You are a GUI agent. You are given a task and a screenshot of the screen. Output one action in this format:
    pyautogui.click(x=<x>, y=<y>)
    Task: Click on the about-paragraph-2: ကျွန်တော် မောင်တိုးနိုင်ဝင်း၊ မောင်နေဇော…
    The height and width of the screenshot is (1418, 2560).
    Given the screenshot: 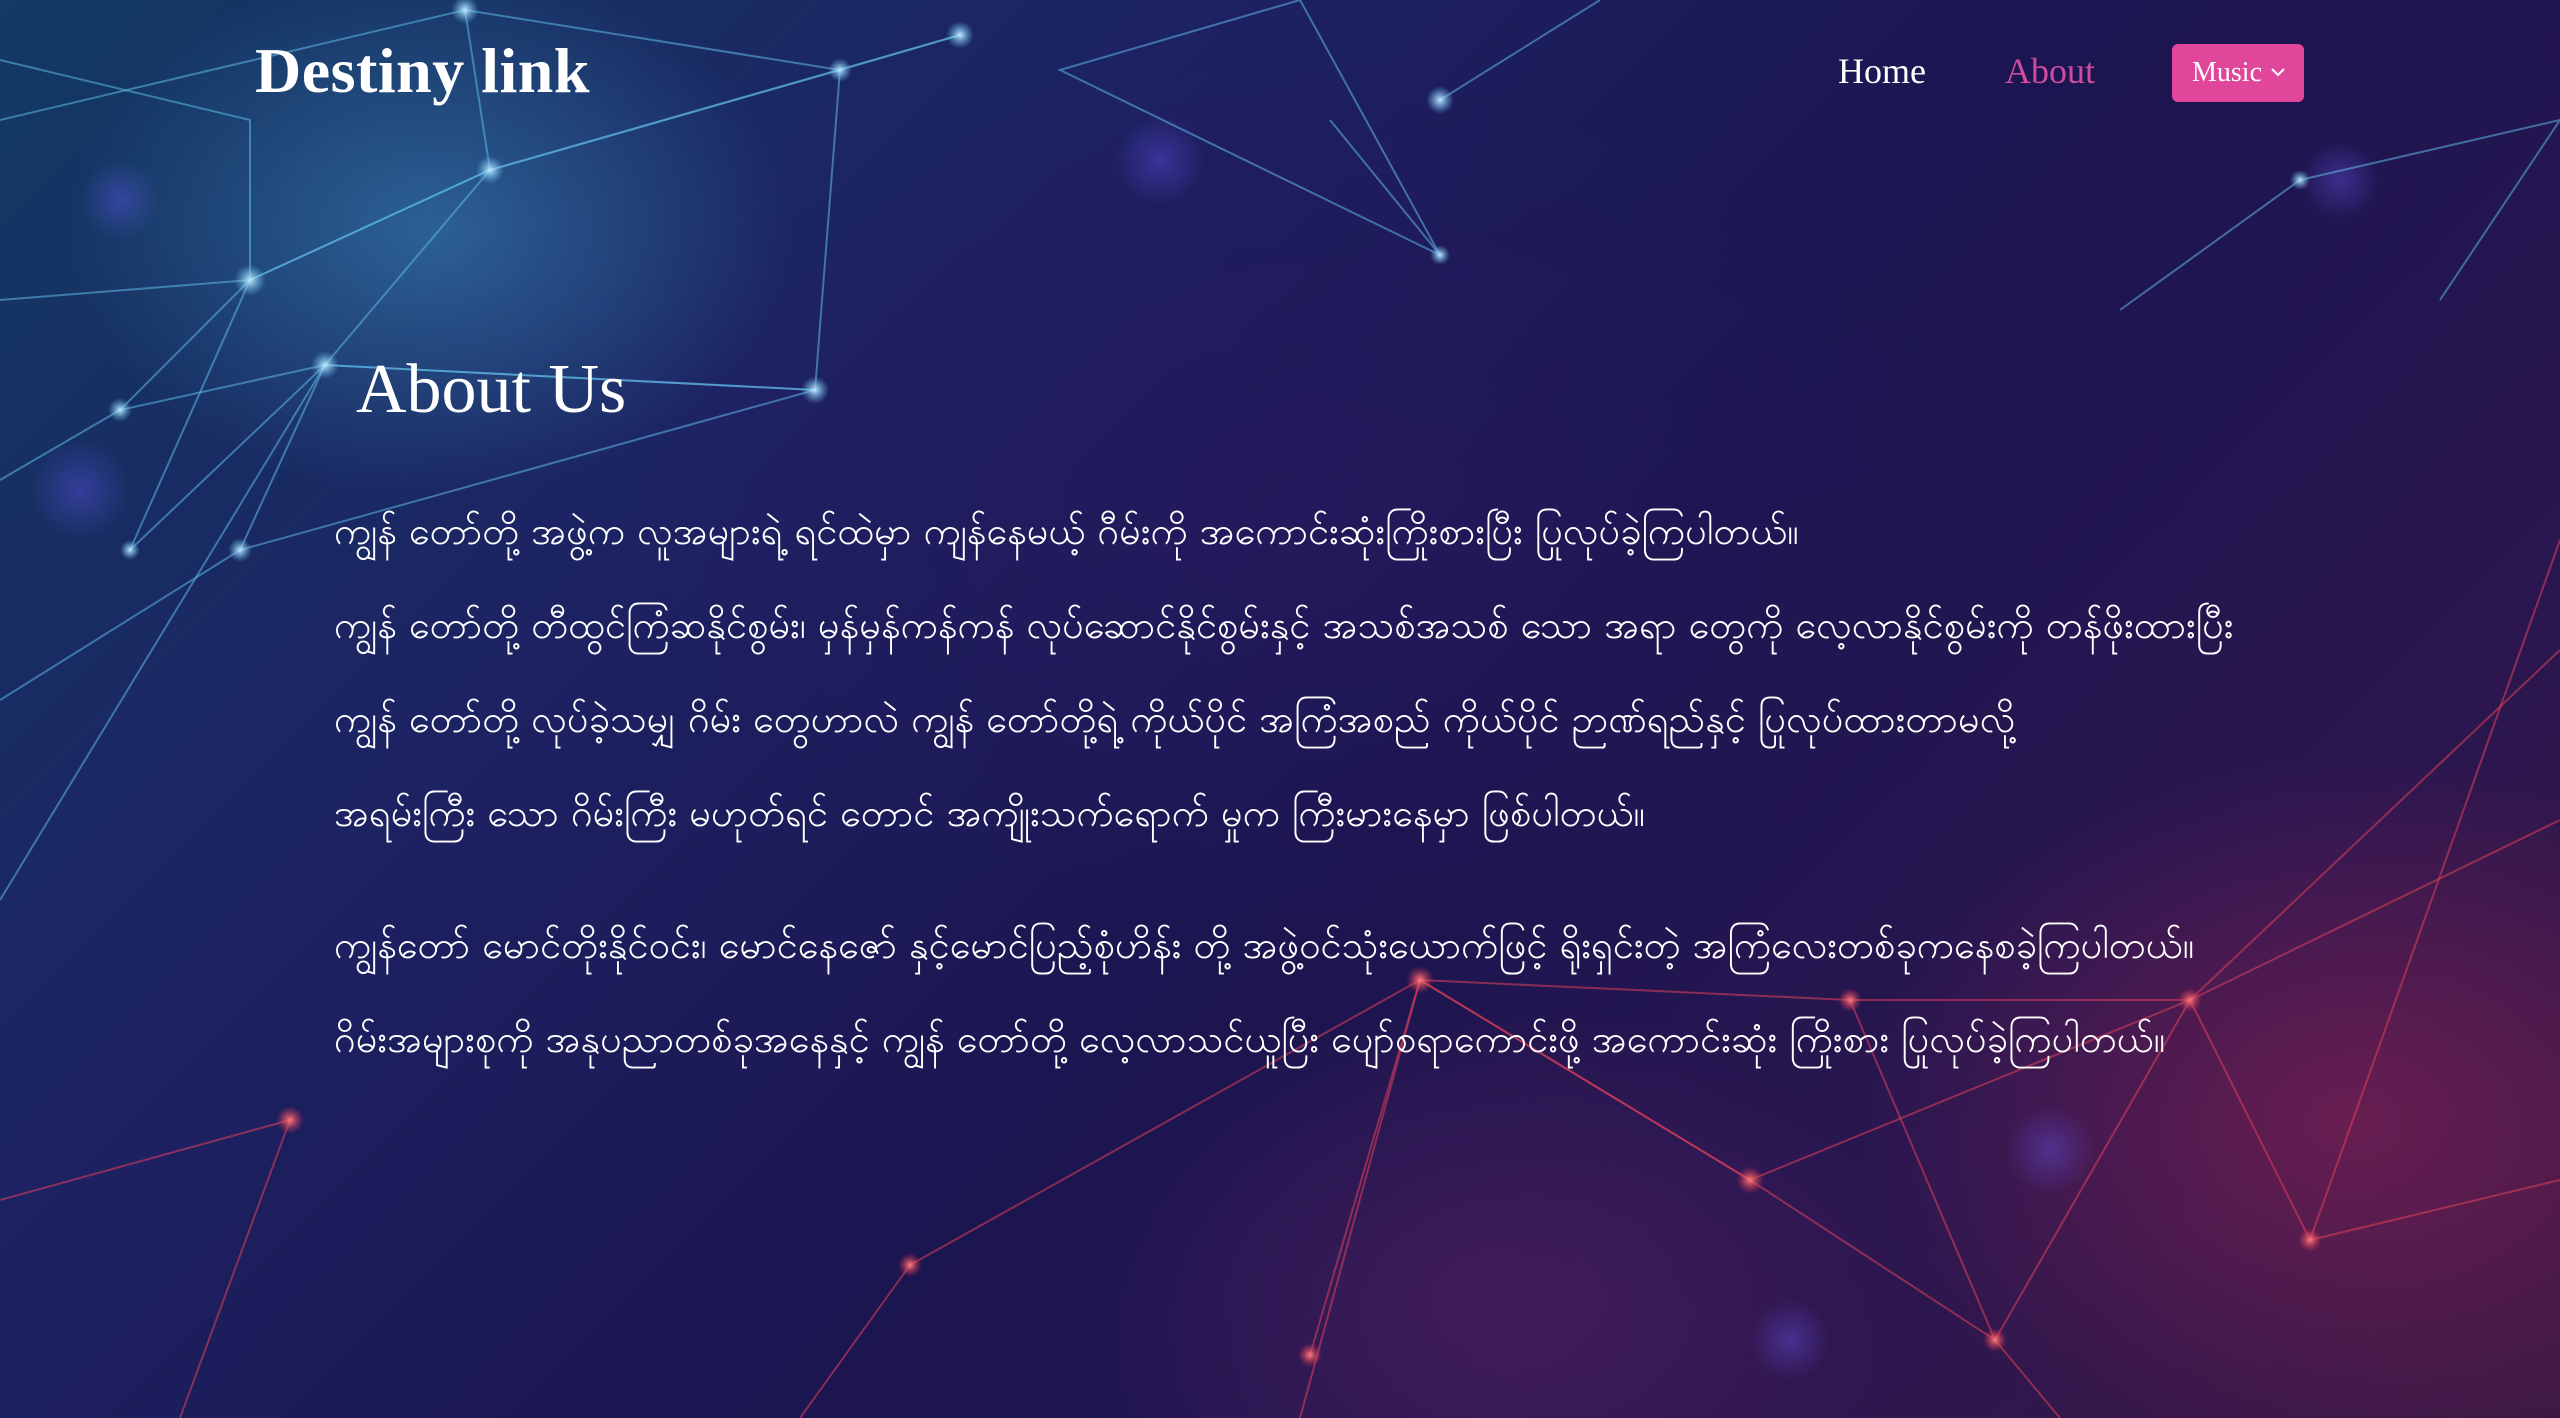 What is the action you would take?
    pyautogui.click(x=1434, y=992)
    